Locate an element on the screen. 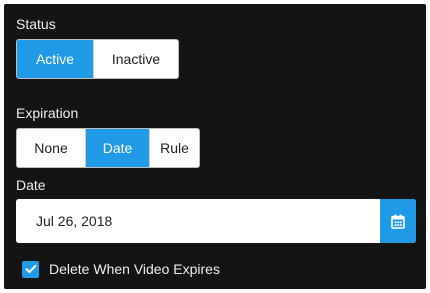  status-label: Status is located at coordinates (36, 24).